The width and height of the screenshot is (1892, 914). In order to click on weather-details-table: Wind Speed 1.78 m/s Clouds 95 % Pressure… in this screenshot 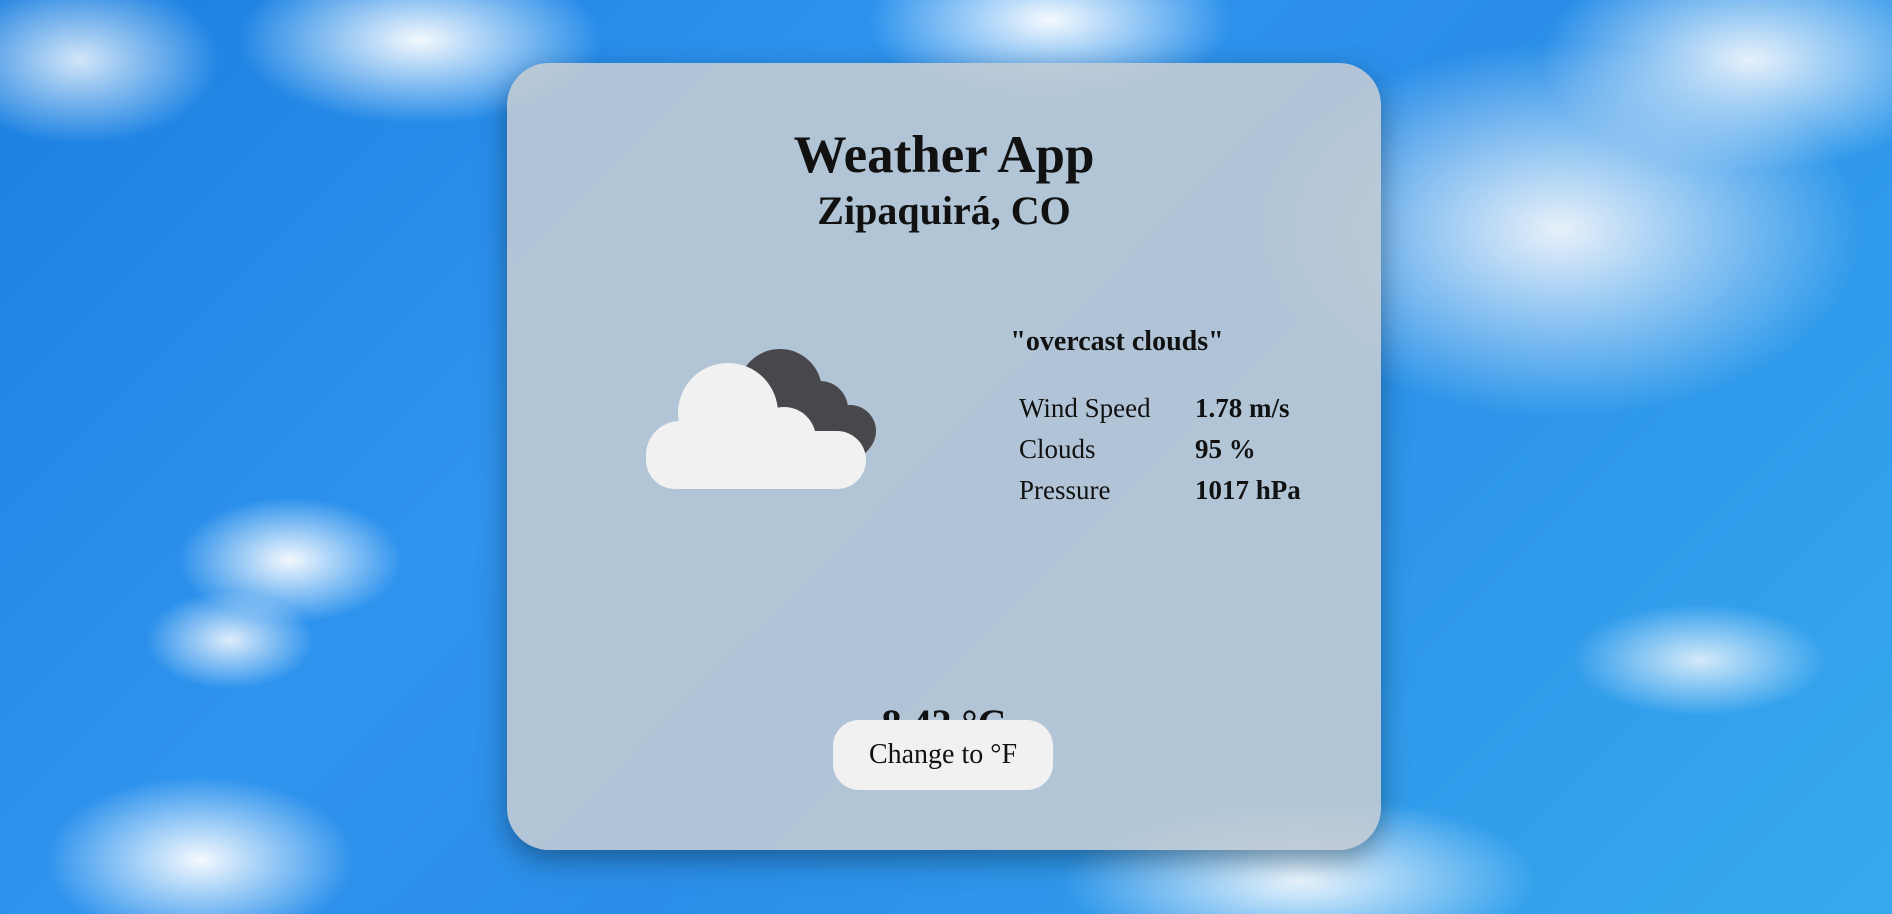, I will do `click(1160, 449)`.